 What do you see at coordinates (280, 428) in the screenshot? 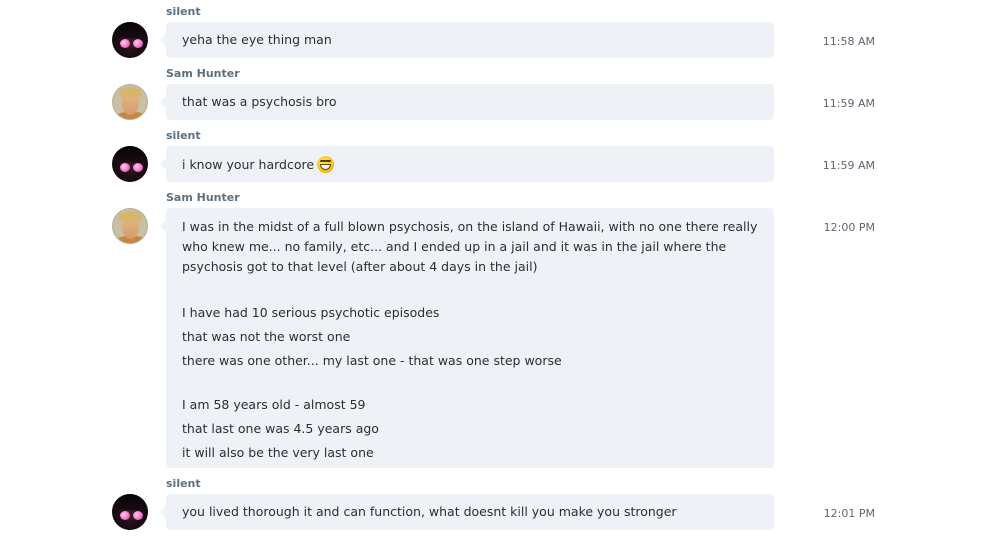
I see `message-text-line: that last one was 4.5 years ago` at bounding box center [280, 428].